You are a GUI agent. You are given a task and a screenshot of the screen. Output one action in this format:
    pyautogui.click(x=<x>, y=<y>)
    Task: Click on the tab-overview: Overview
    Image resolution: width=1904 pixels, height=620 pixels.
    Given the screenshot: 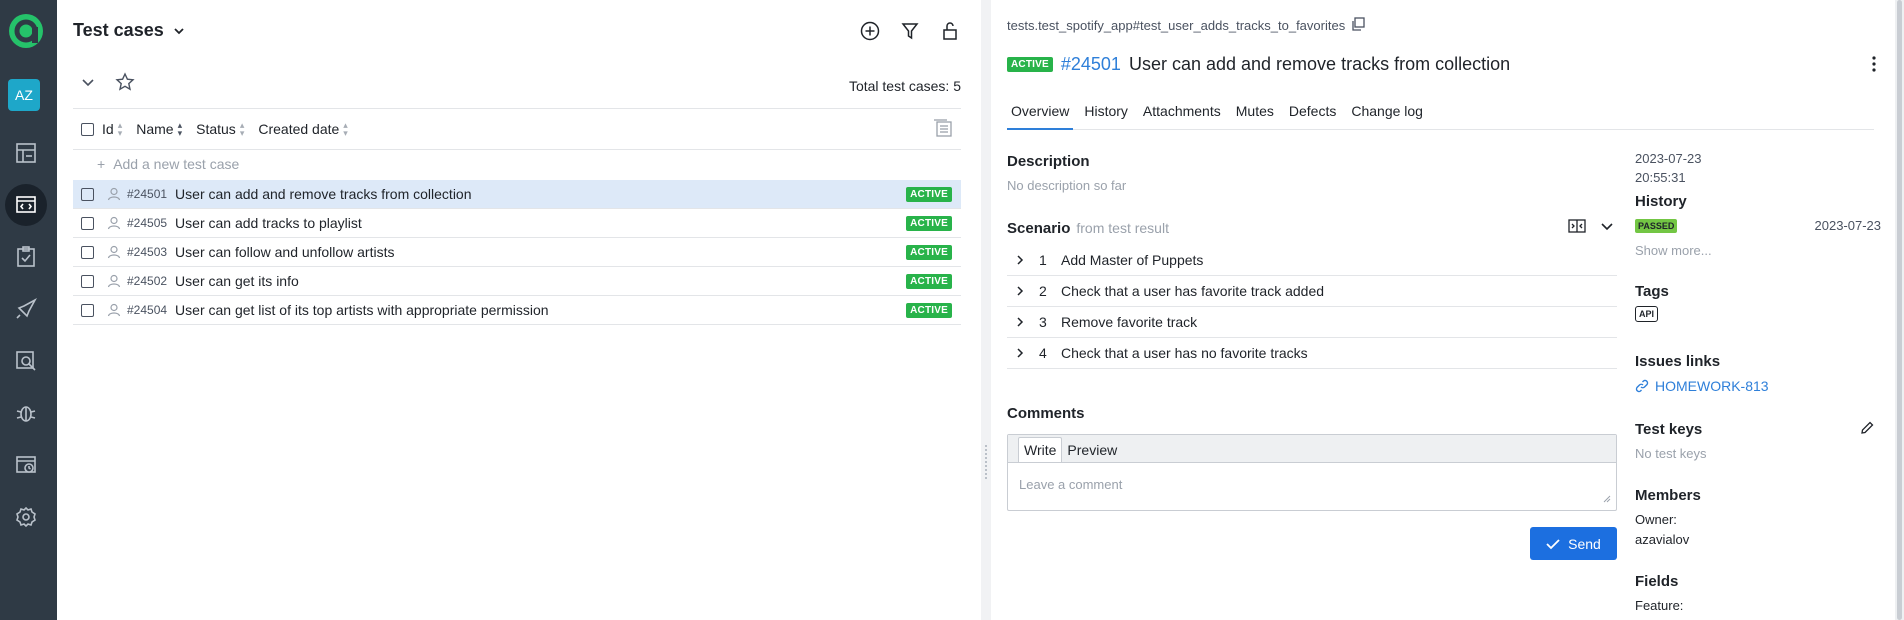 What is the action you would take?
    pyautogui.click(x=1040, y=115)
    